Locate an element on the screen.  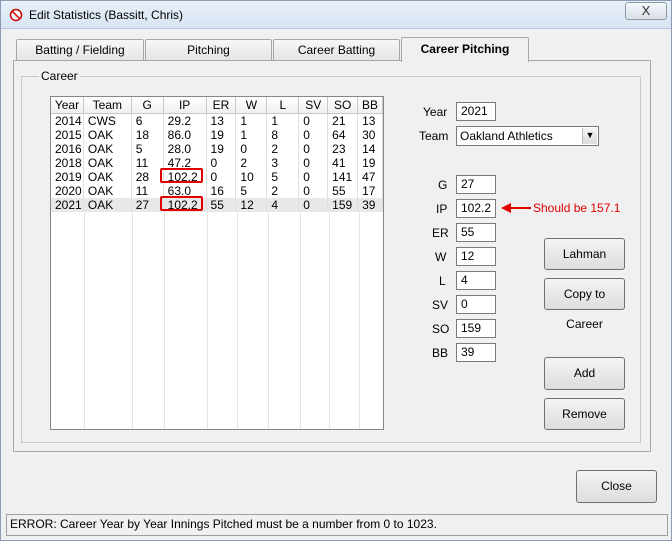
column-header-g: G is located at coordinates (147, 105).